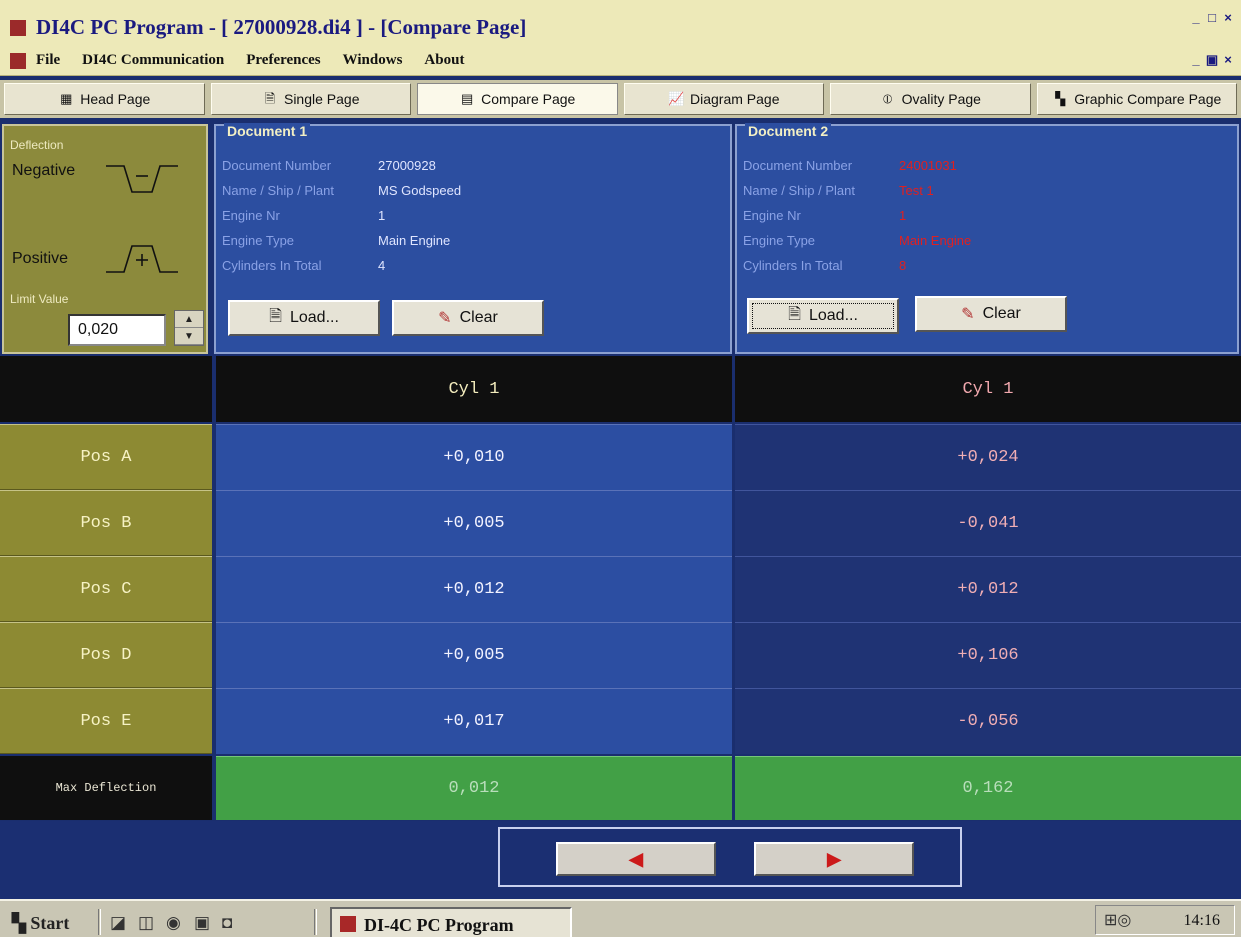 The width and height of the screenshot is (1241, 937). I want to click on doc1-field: Cylinders In Total 4, so click(304, 265).